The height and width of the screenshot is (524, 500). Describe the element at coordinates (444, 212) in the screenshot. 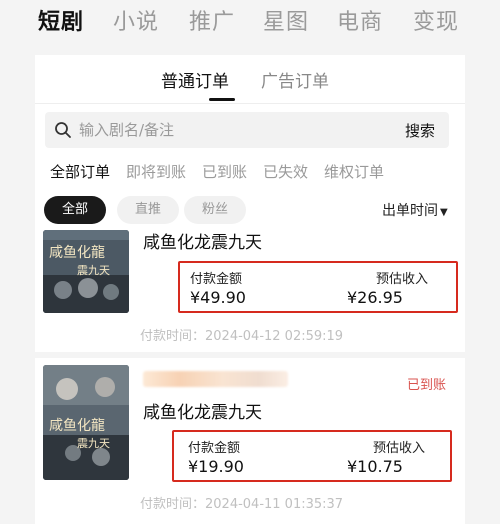

I see `caret-down-icon: ▼` at that location.